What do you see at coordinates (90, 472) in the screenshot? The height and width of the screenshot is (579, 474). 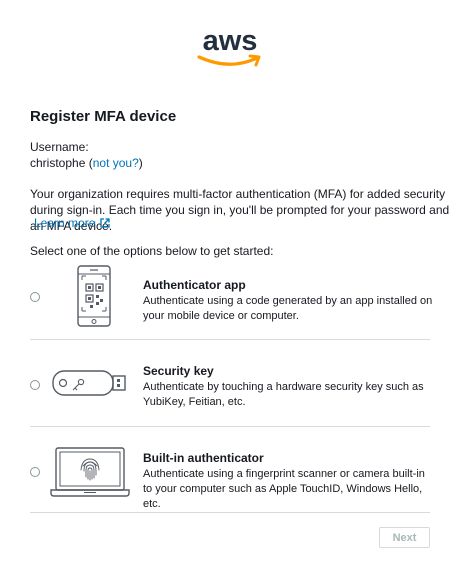 I see `laptop-fingerprint-icon` at bounding box center [90, 472].